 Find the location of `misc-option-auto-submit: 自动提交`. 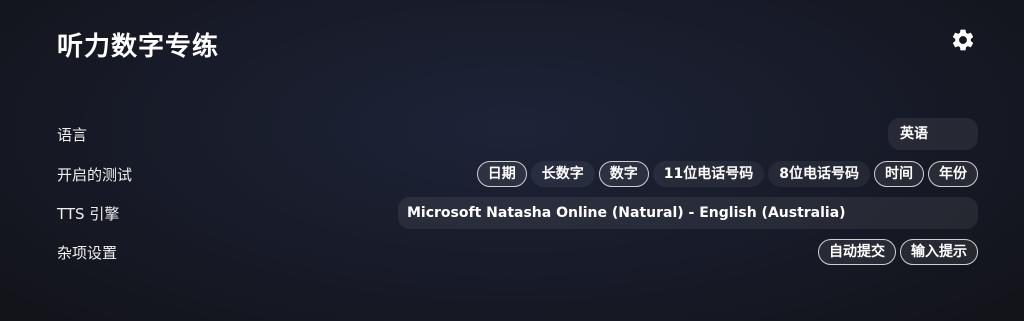

misc-option-auto-submit: 自动提交 is located at coordinates (857, 252).